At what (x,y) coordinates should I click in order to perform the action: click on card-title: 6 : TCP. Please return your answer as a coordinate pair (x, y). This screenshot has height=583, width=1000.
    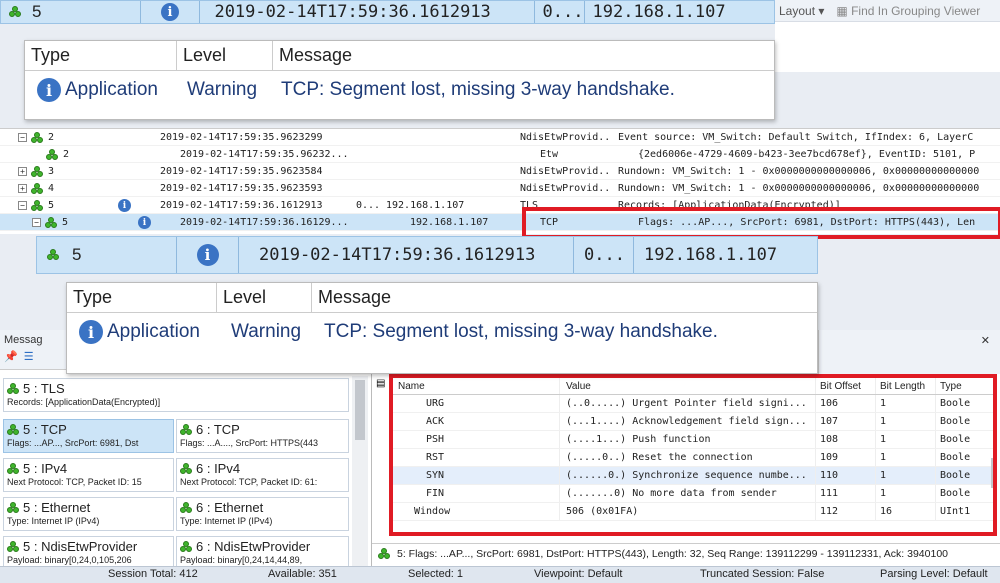
    Looking at the image, I should click on (218, 429).